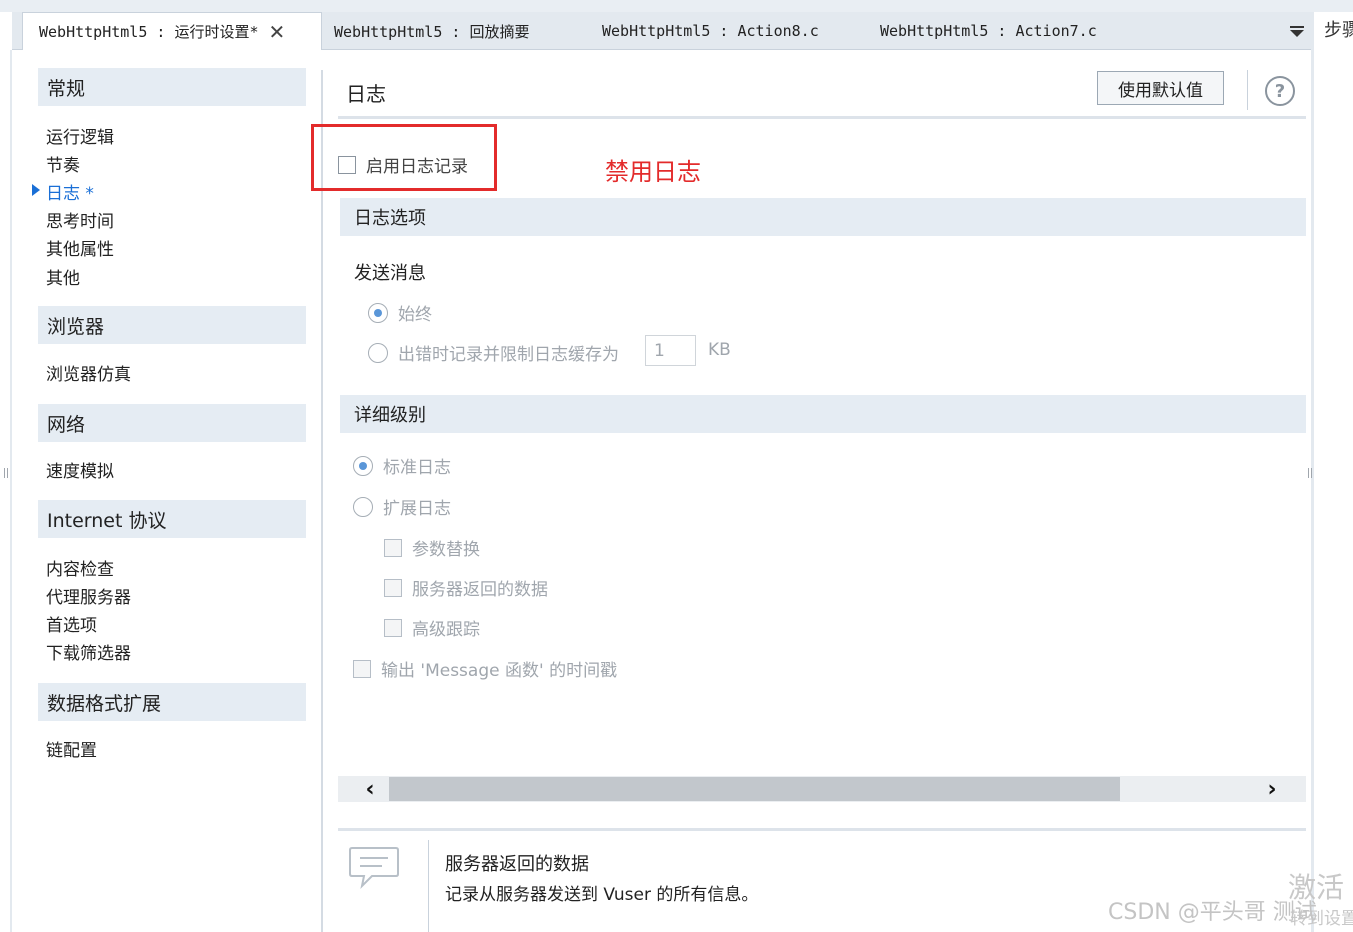 The width and height of the screenshot is (1353, 932). Describe the element at coordinates (88, 372) in the screenshot. I see `nav-item-browser-emulation: 浏览器仿真` at that location.